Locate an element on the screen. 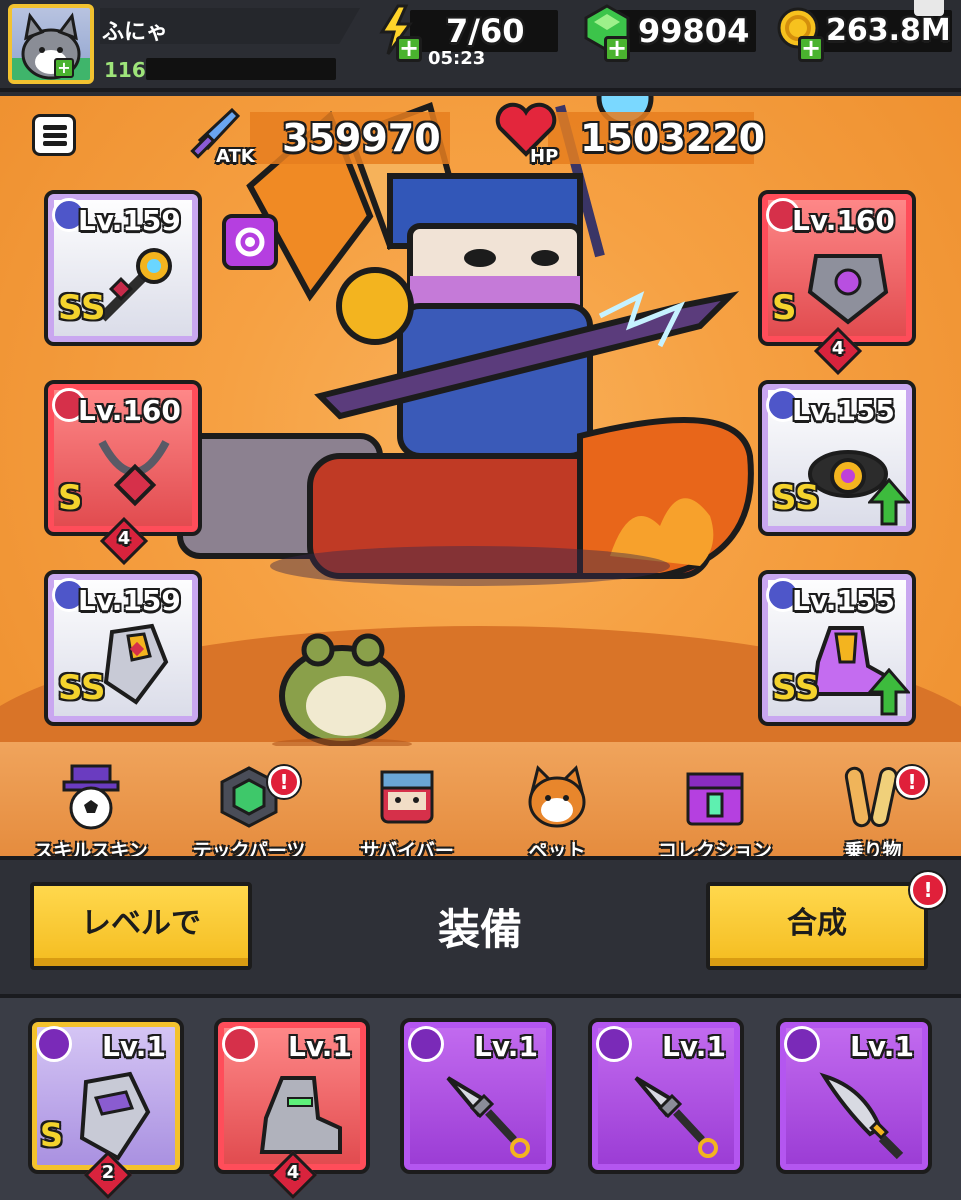  silver-gauntlet-icon is located at coordinates (115, 1116).